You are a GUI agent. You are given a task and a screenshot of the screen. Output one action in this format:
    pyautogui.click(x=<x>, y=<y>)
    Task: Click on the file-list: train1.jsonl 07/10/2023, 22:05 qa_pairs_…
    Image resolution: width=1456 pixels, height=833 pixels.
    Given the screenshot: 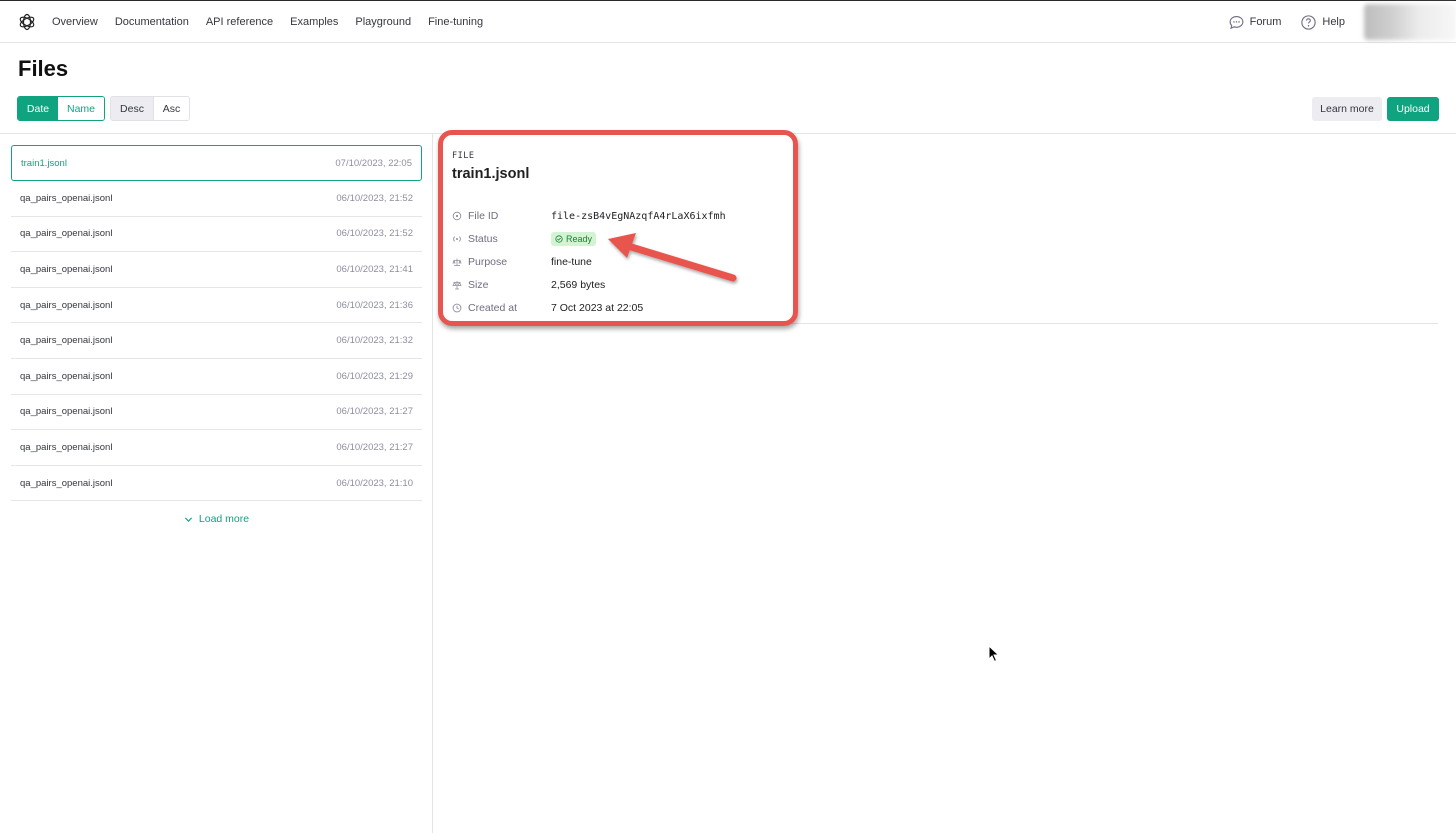 What is the action you would take?
    pyautogui.click(x=216, y=323)
    